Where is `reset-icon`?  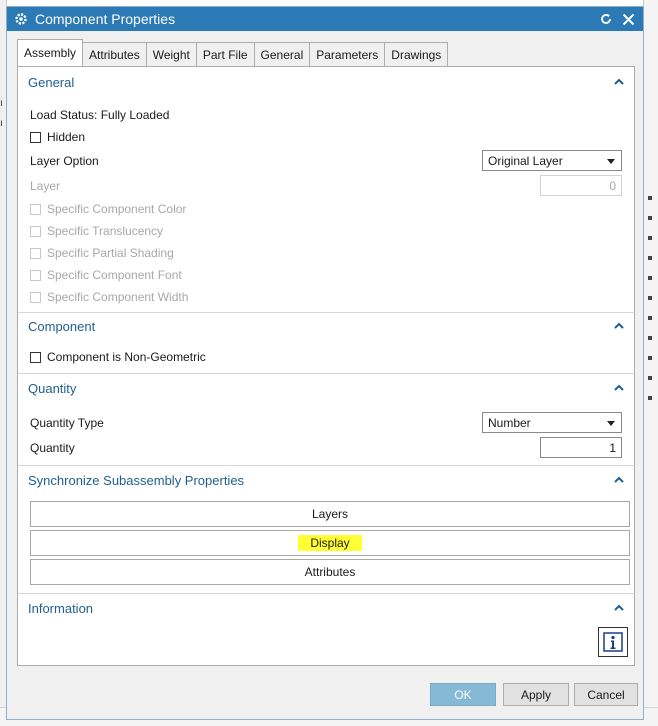
reset-icon is located at coordinates (606, 19).